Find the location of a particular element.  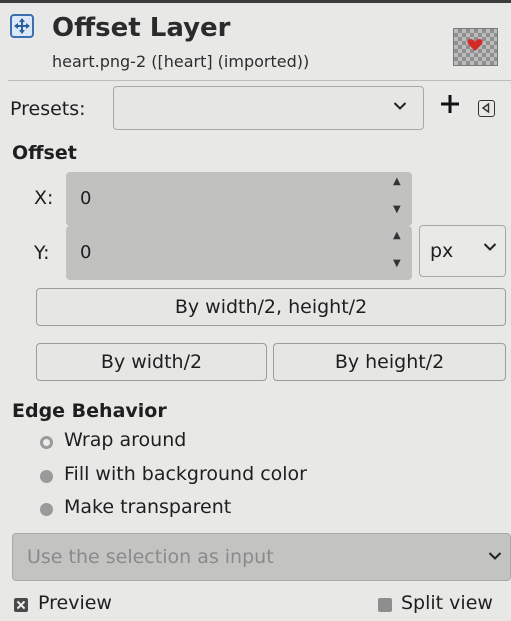

presets-menu-button is located at coordinates (486, 108).